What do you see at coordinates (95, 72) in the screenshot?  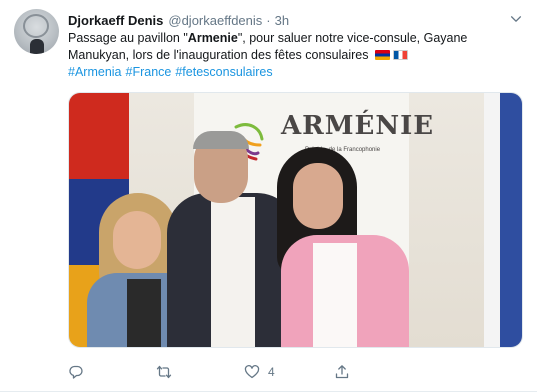 I see `hashtag-link: #Armenia` at bounding box center [95, 72].